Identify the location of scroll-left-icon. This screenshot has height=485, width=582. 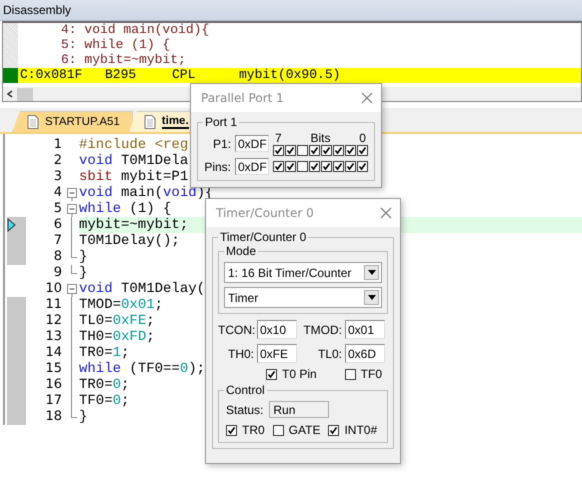
(10, 94).